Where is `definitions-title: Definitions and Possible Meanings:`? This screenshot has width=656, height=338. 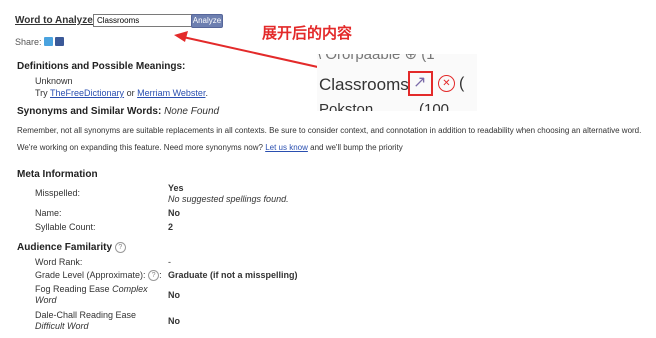 definitions-title: Definitions and Possible Meanings: is located at coordinates (101, 66).